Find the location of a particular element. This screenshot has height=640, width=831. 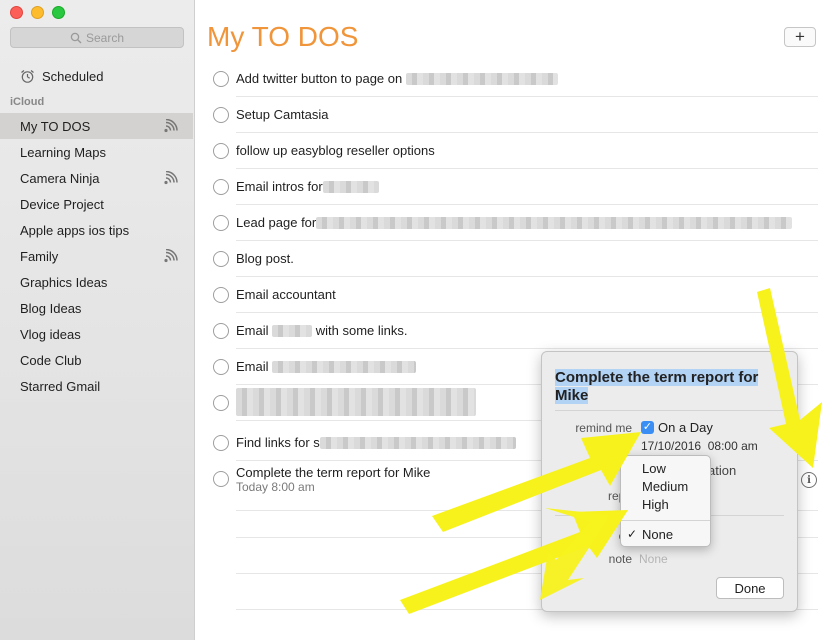

on-a-day-checkbox: ✓ is located at coordinates (647, 427).